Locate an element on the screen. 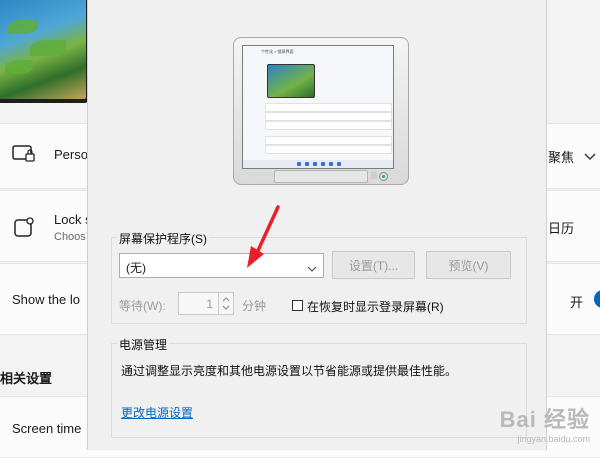 This screenshot has height=458, width=600. preview-title: 个性化 > 锁屏界面 is located at coordinates (277, 51).